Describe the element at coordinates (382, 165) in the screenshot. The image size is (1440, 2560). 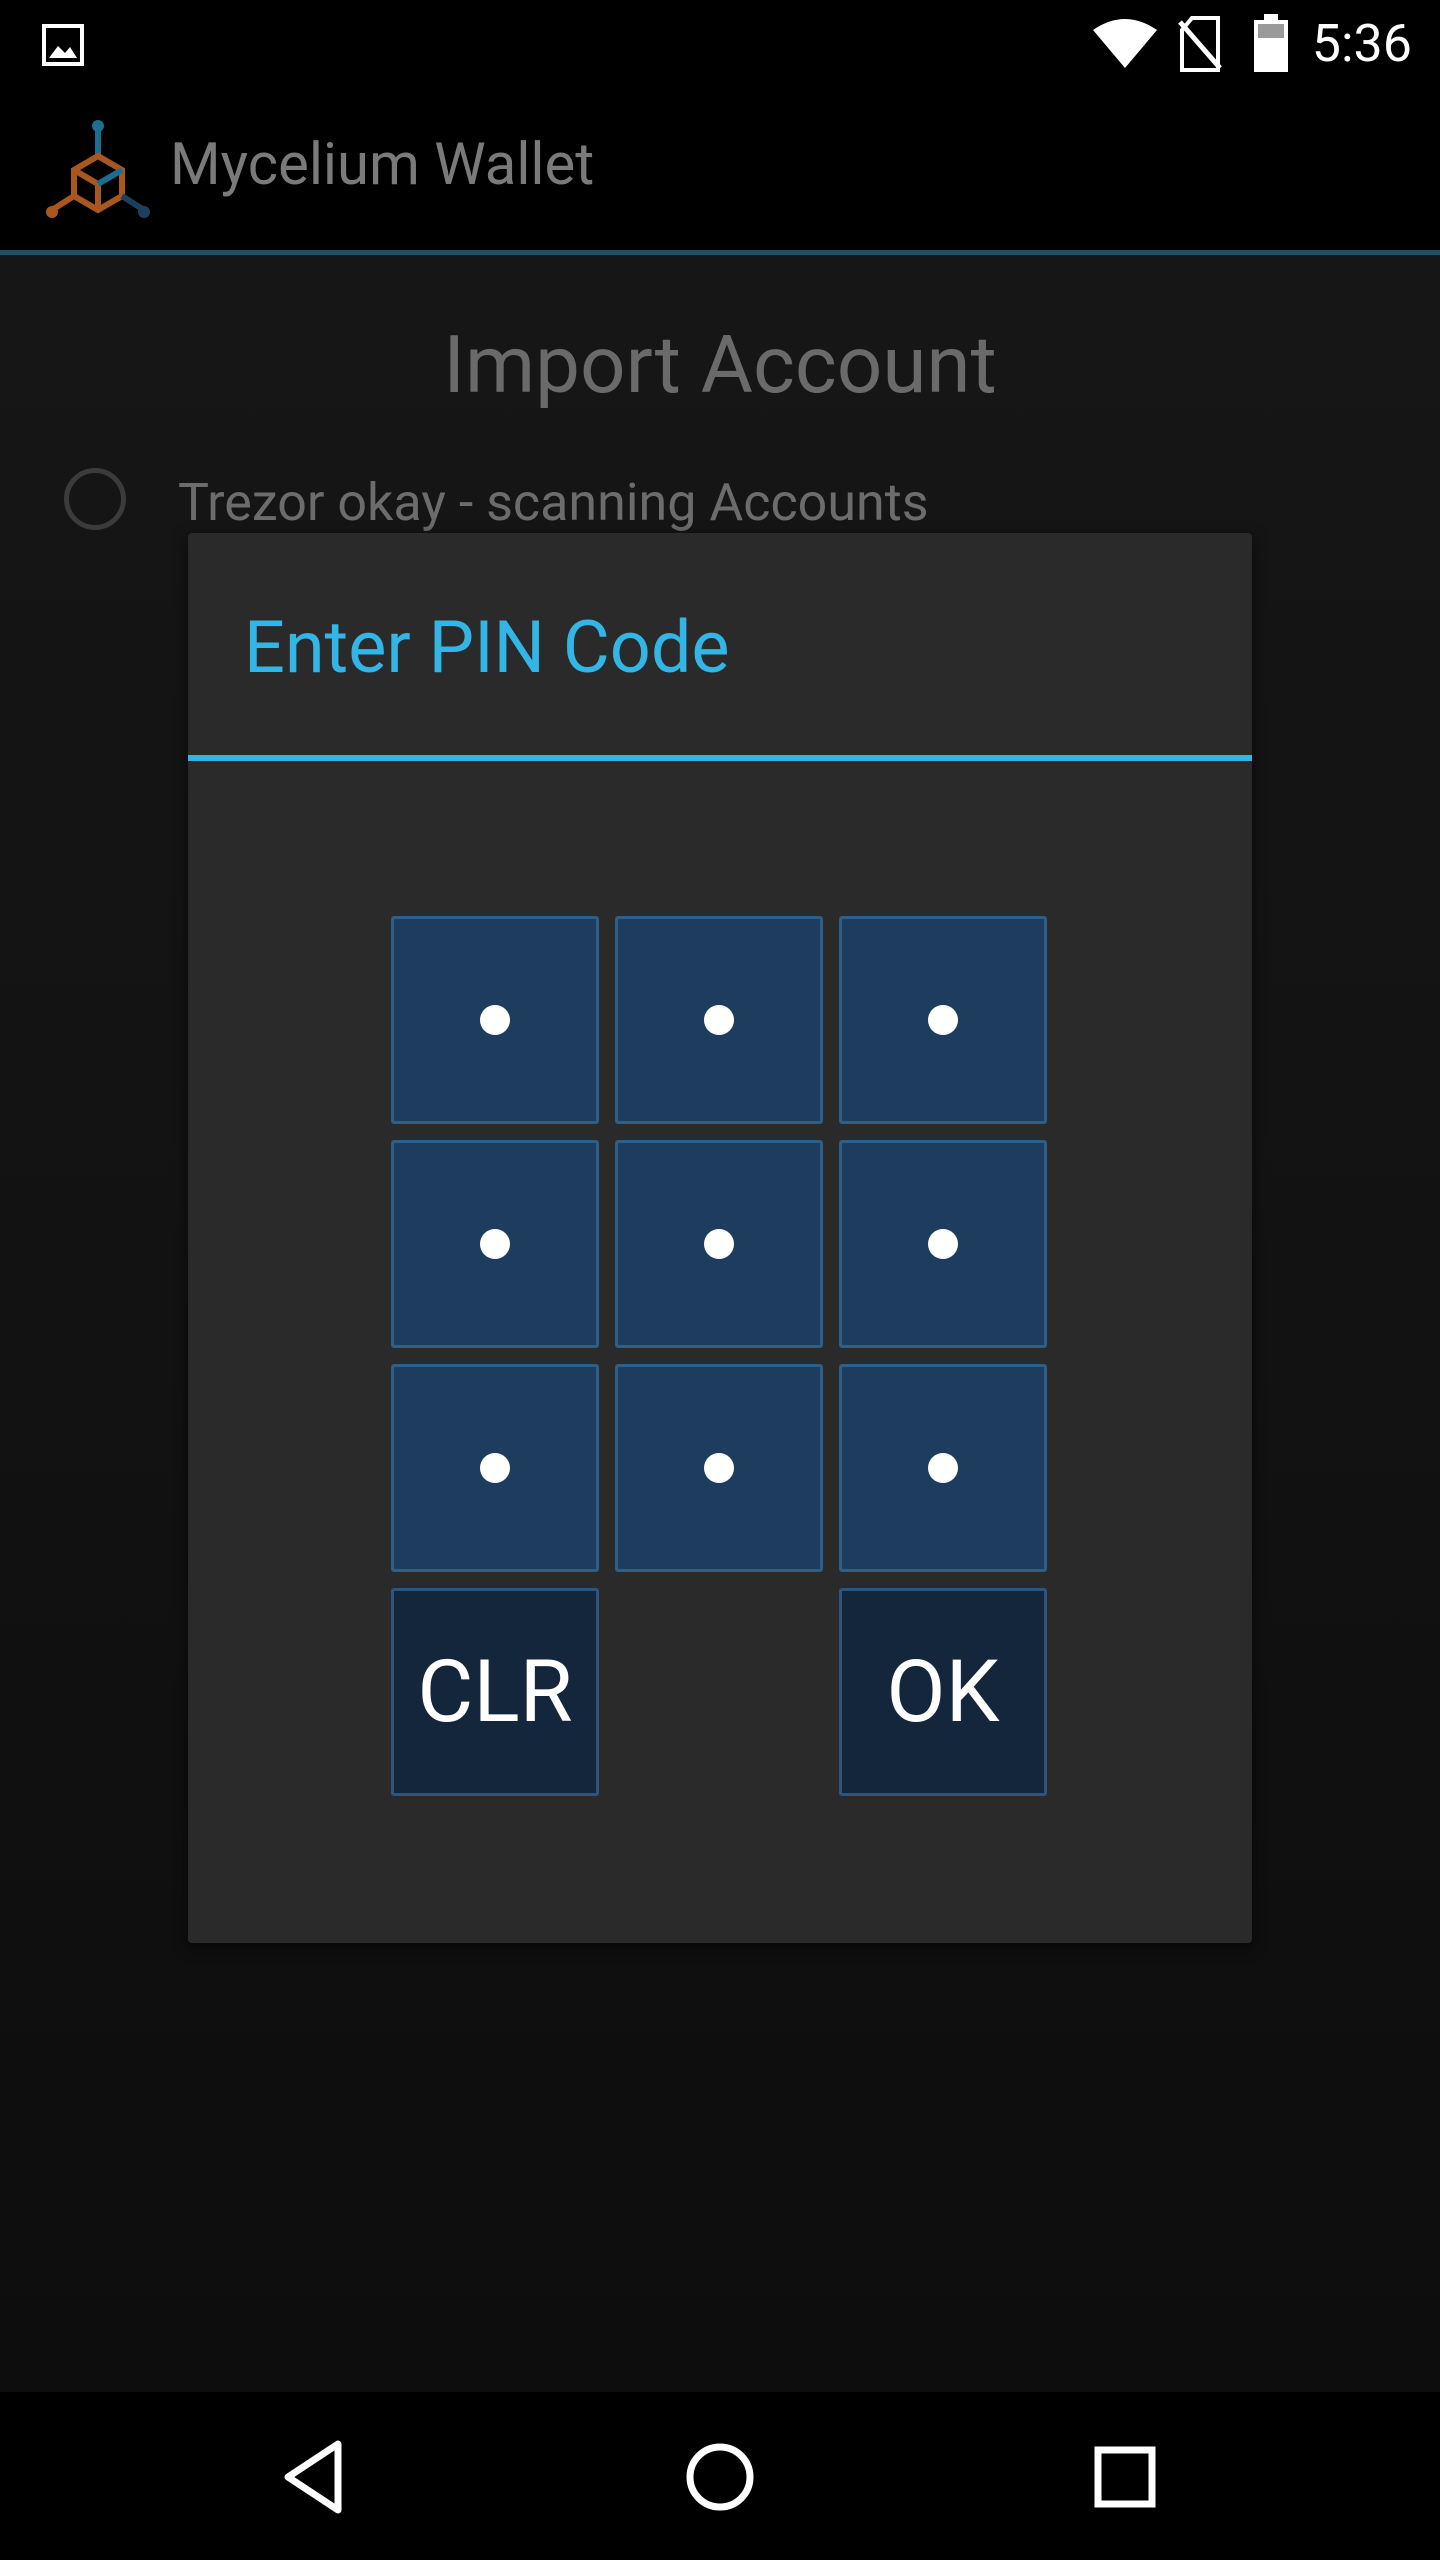
I see `app-title: Mycelium Wallet` at that location.